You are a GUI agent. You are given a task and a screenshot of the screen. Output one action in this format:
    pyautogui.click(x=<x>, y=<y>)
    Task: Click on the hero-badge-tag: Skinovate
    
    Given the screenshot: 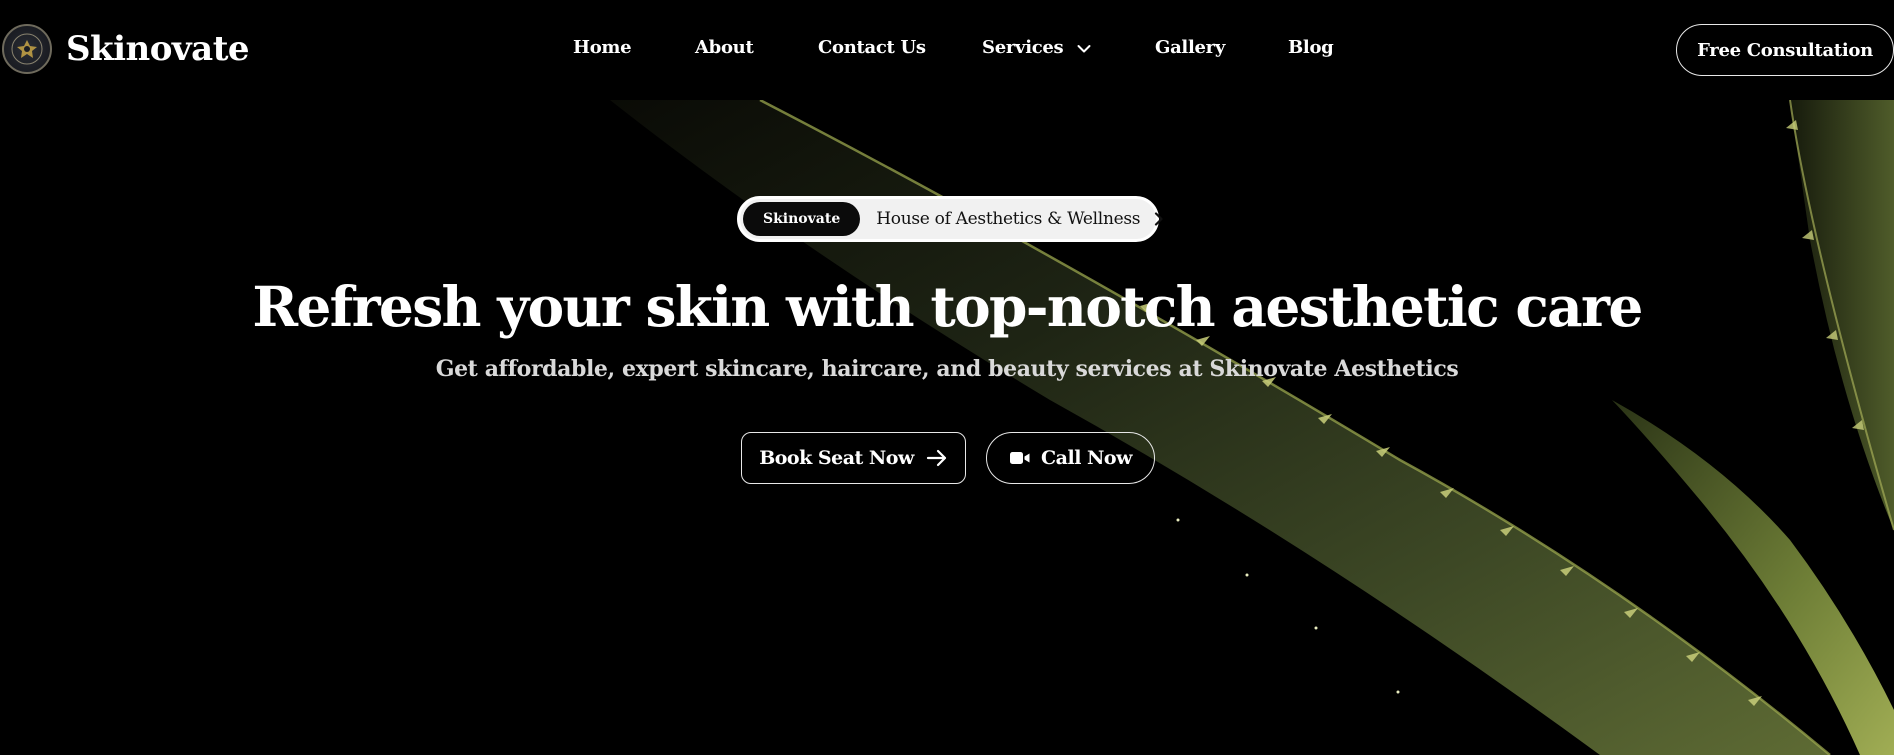 What is the action you would take?
    pyautogui.click(x=802, y=219)
    